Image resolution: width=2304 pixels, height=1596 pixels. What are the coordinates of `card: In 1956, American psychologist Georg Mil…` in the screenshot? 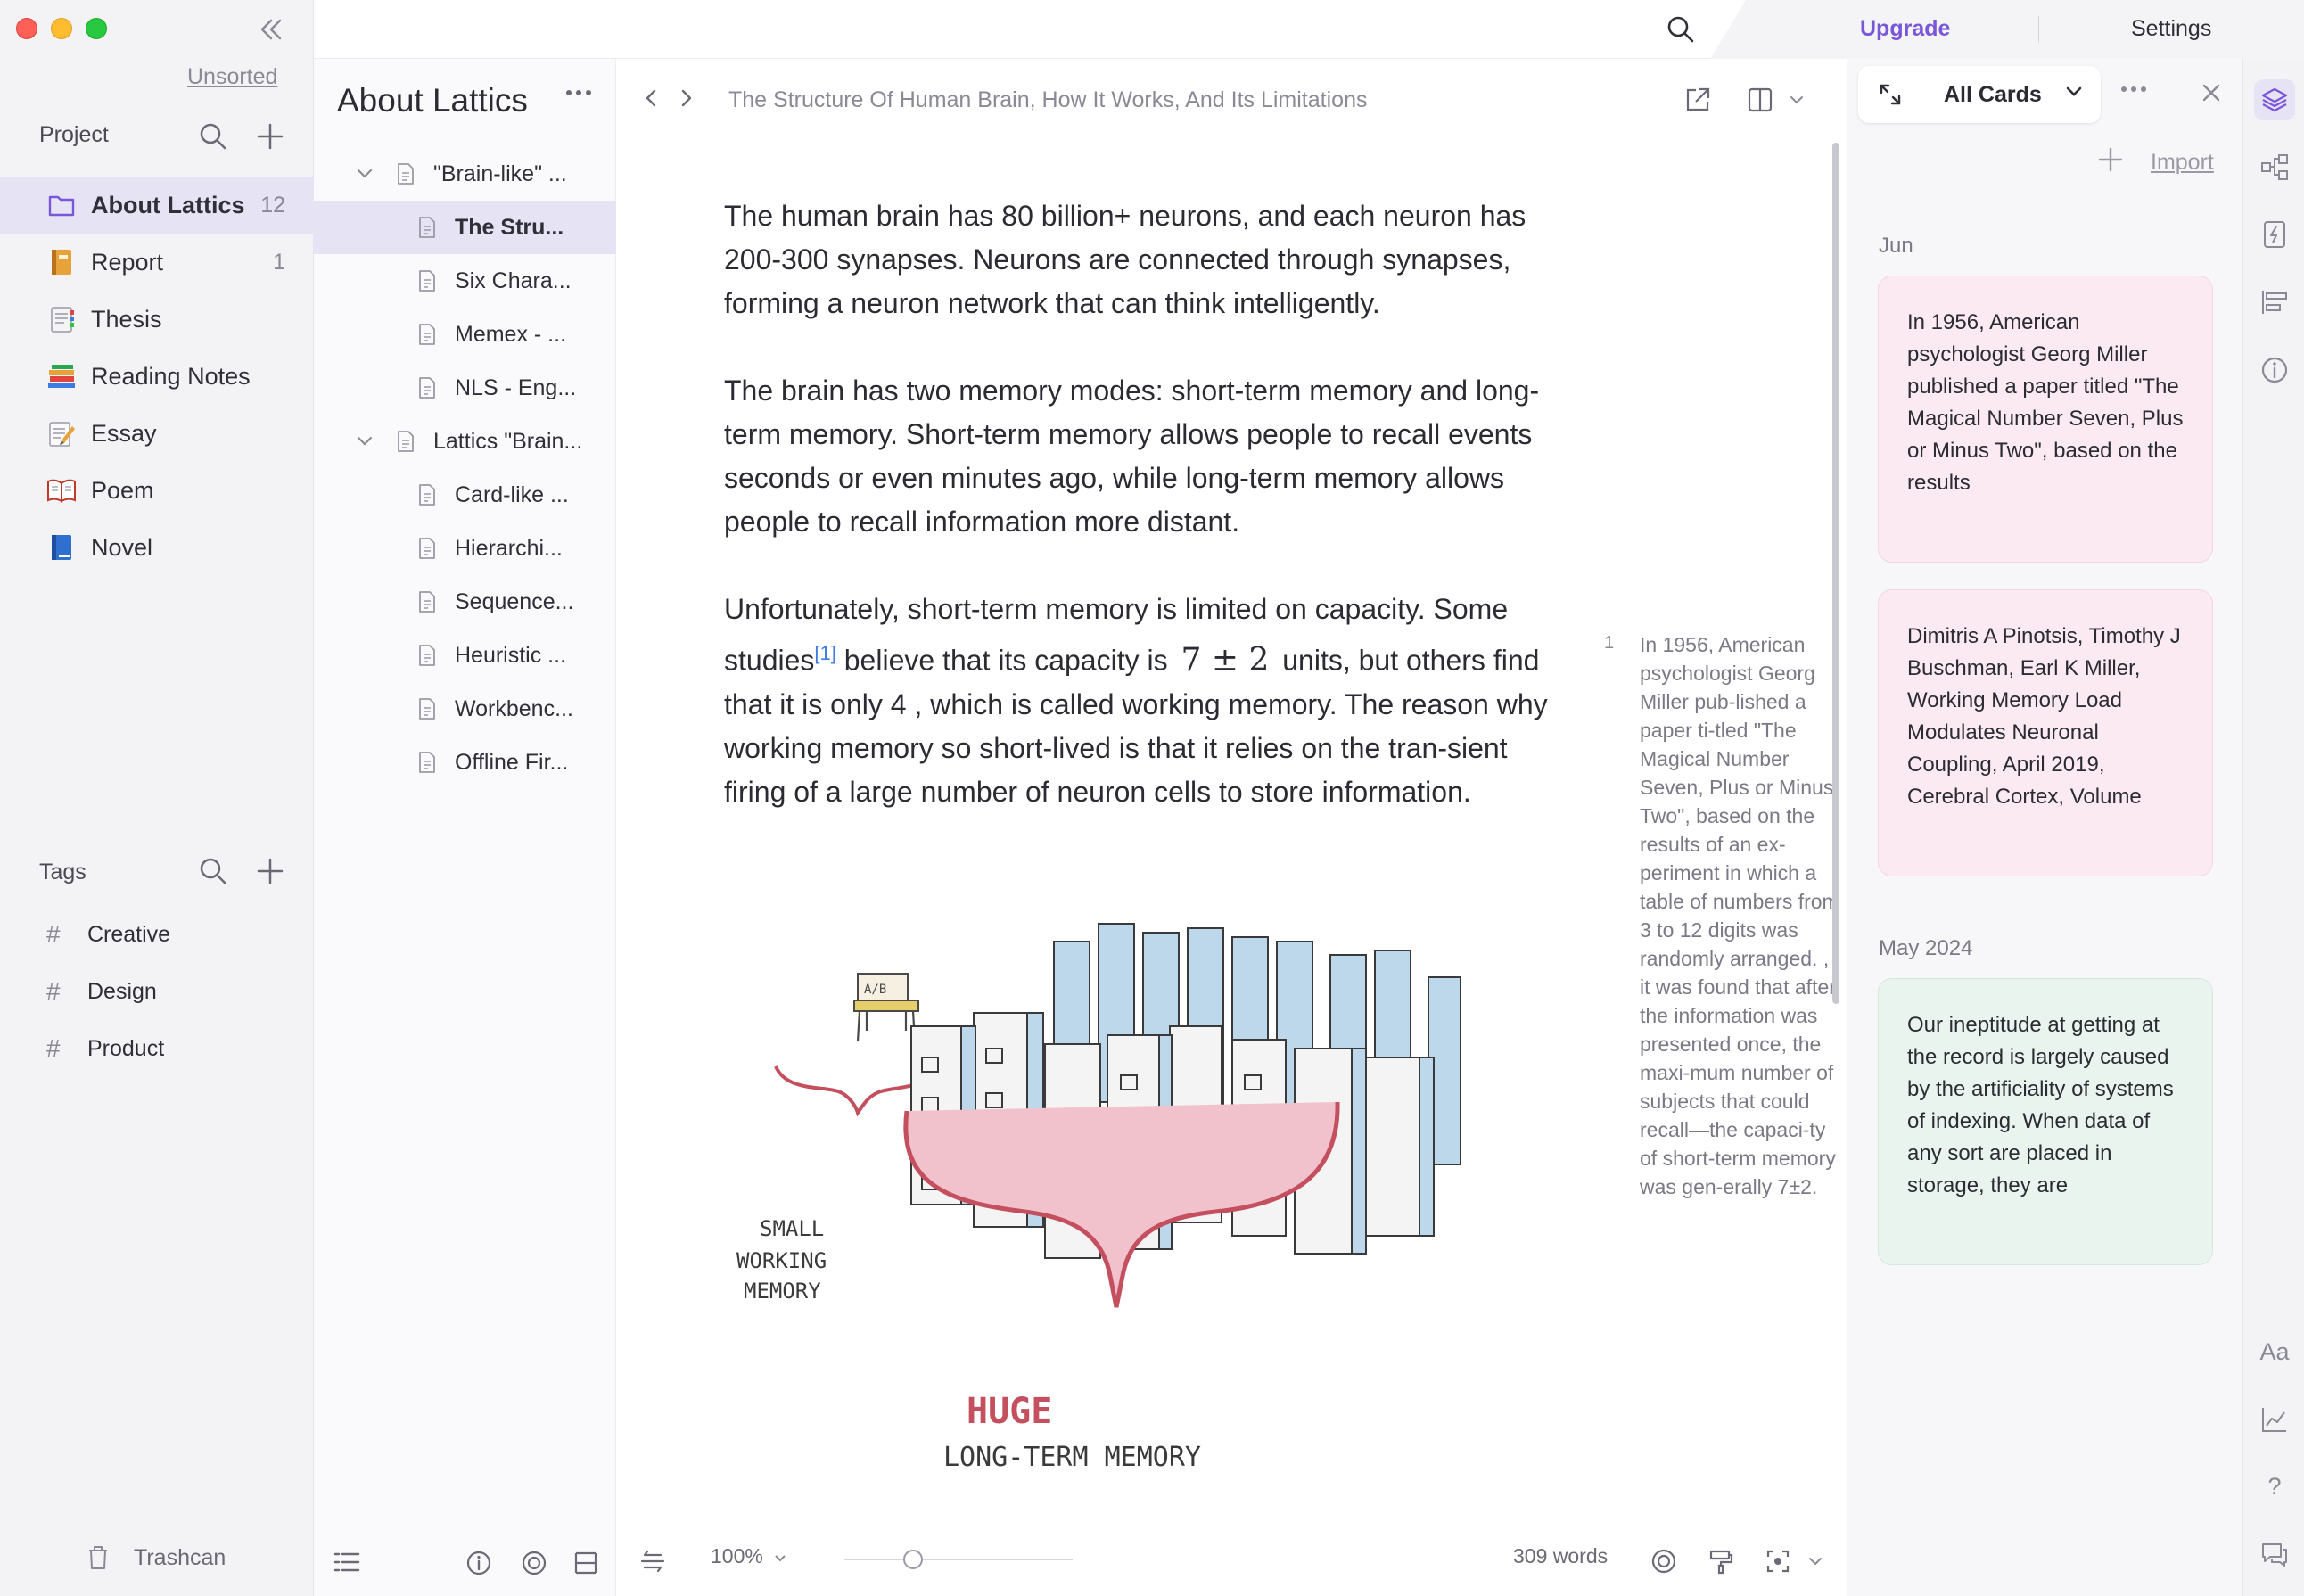 It's located at (2045, 419).